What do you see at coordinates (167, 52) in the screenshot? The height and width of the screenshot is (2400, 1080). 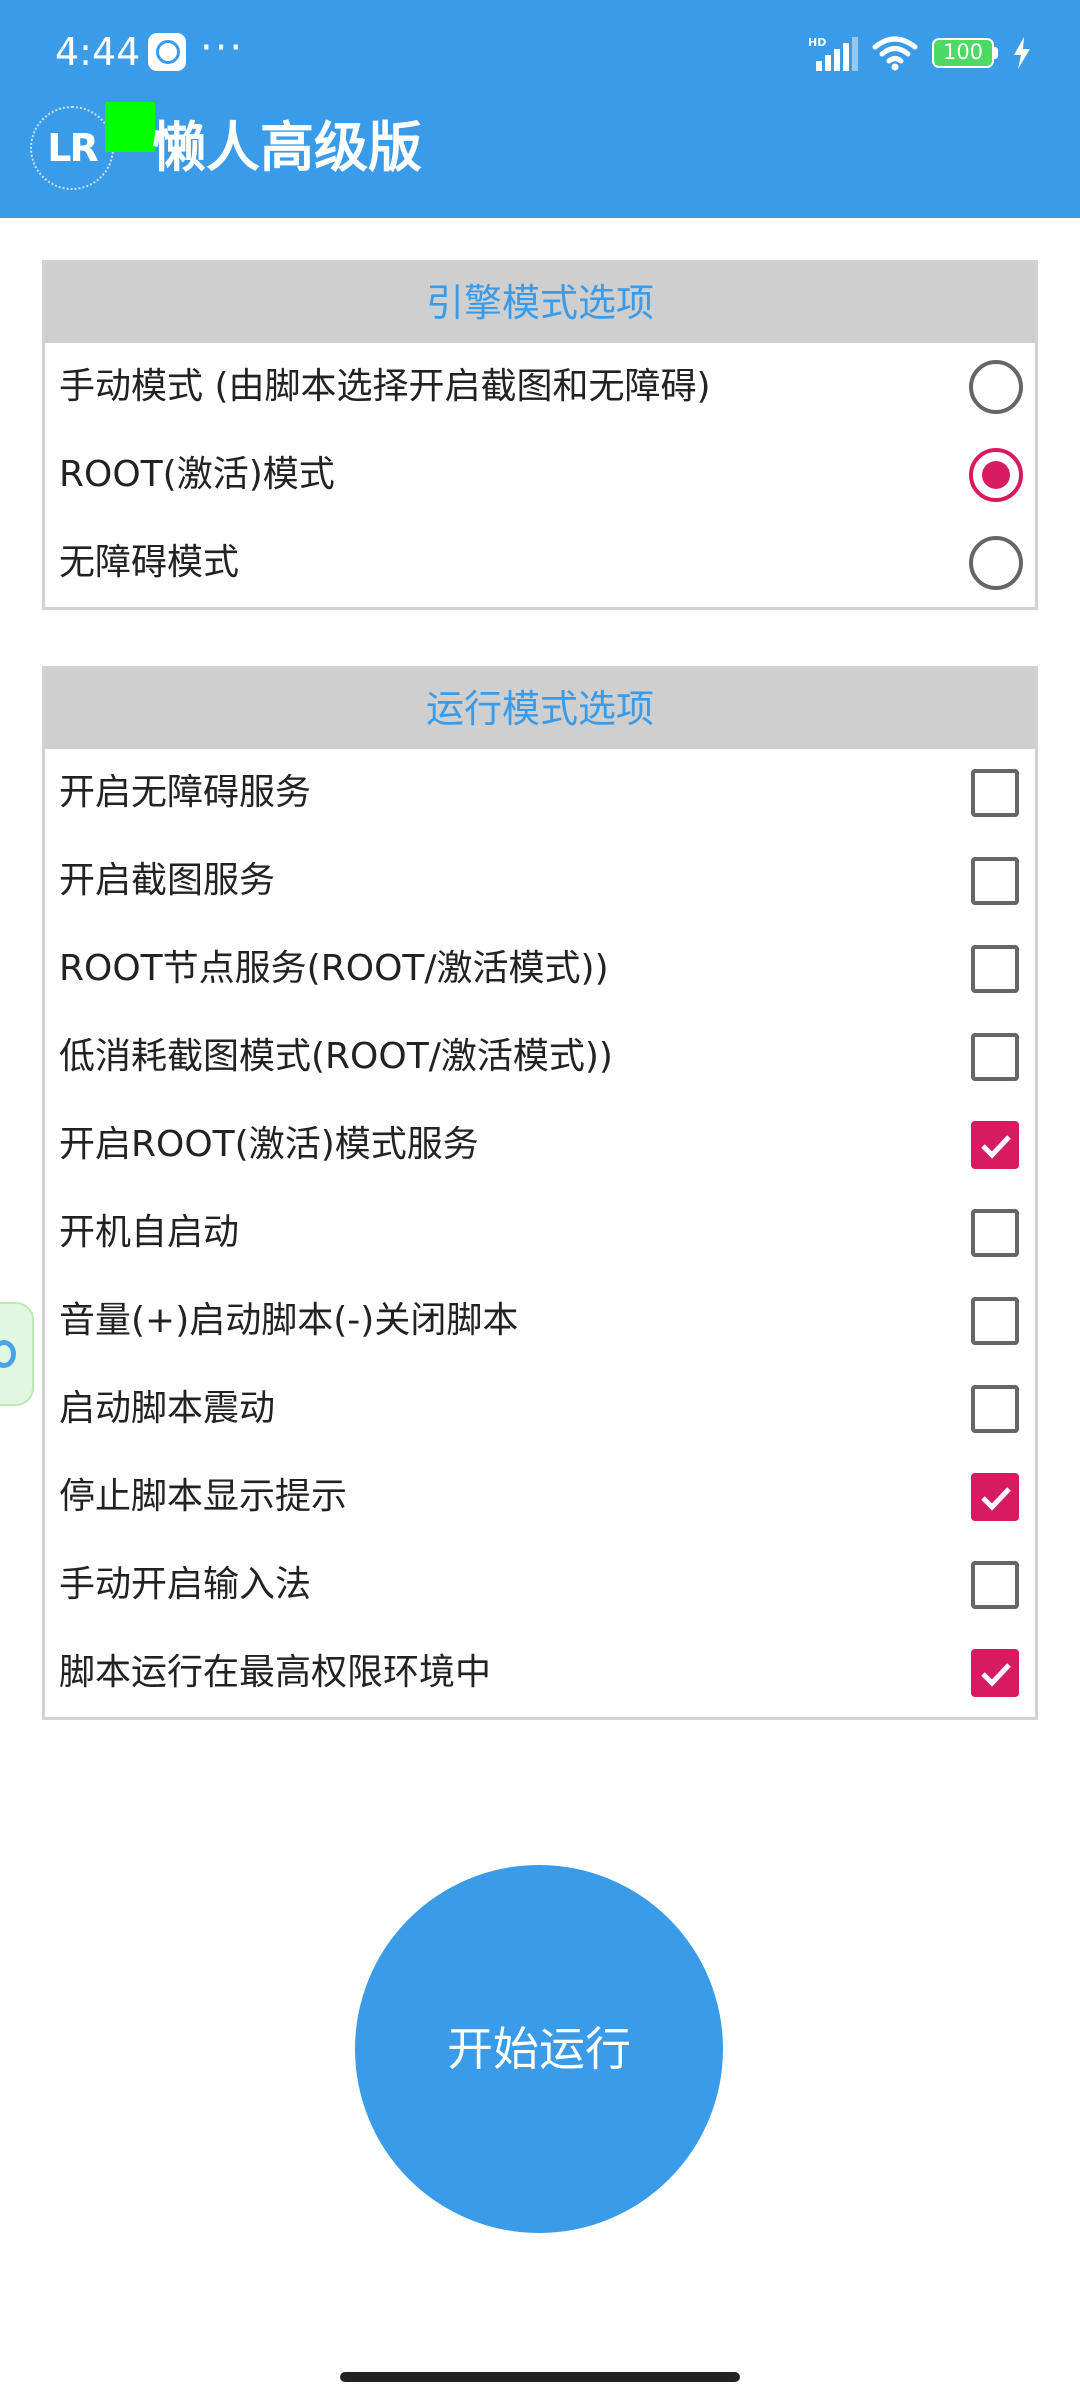 I see `notification-app-icon` at bounding box center [167, 52].